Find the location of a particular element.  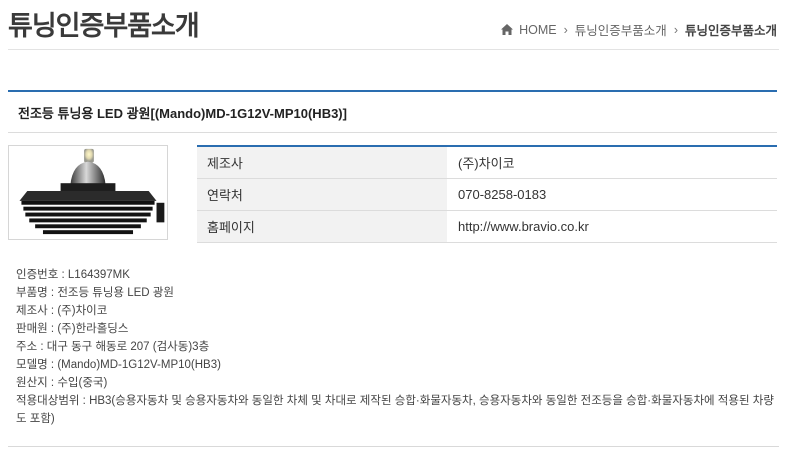

table-row: 홈페이지 http://www.bravio.co.kr is located at coordinates (487, 226).